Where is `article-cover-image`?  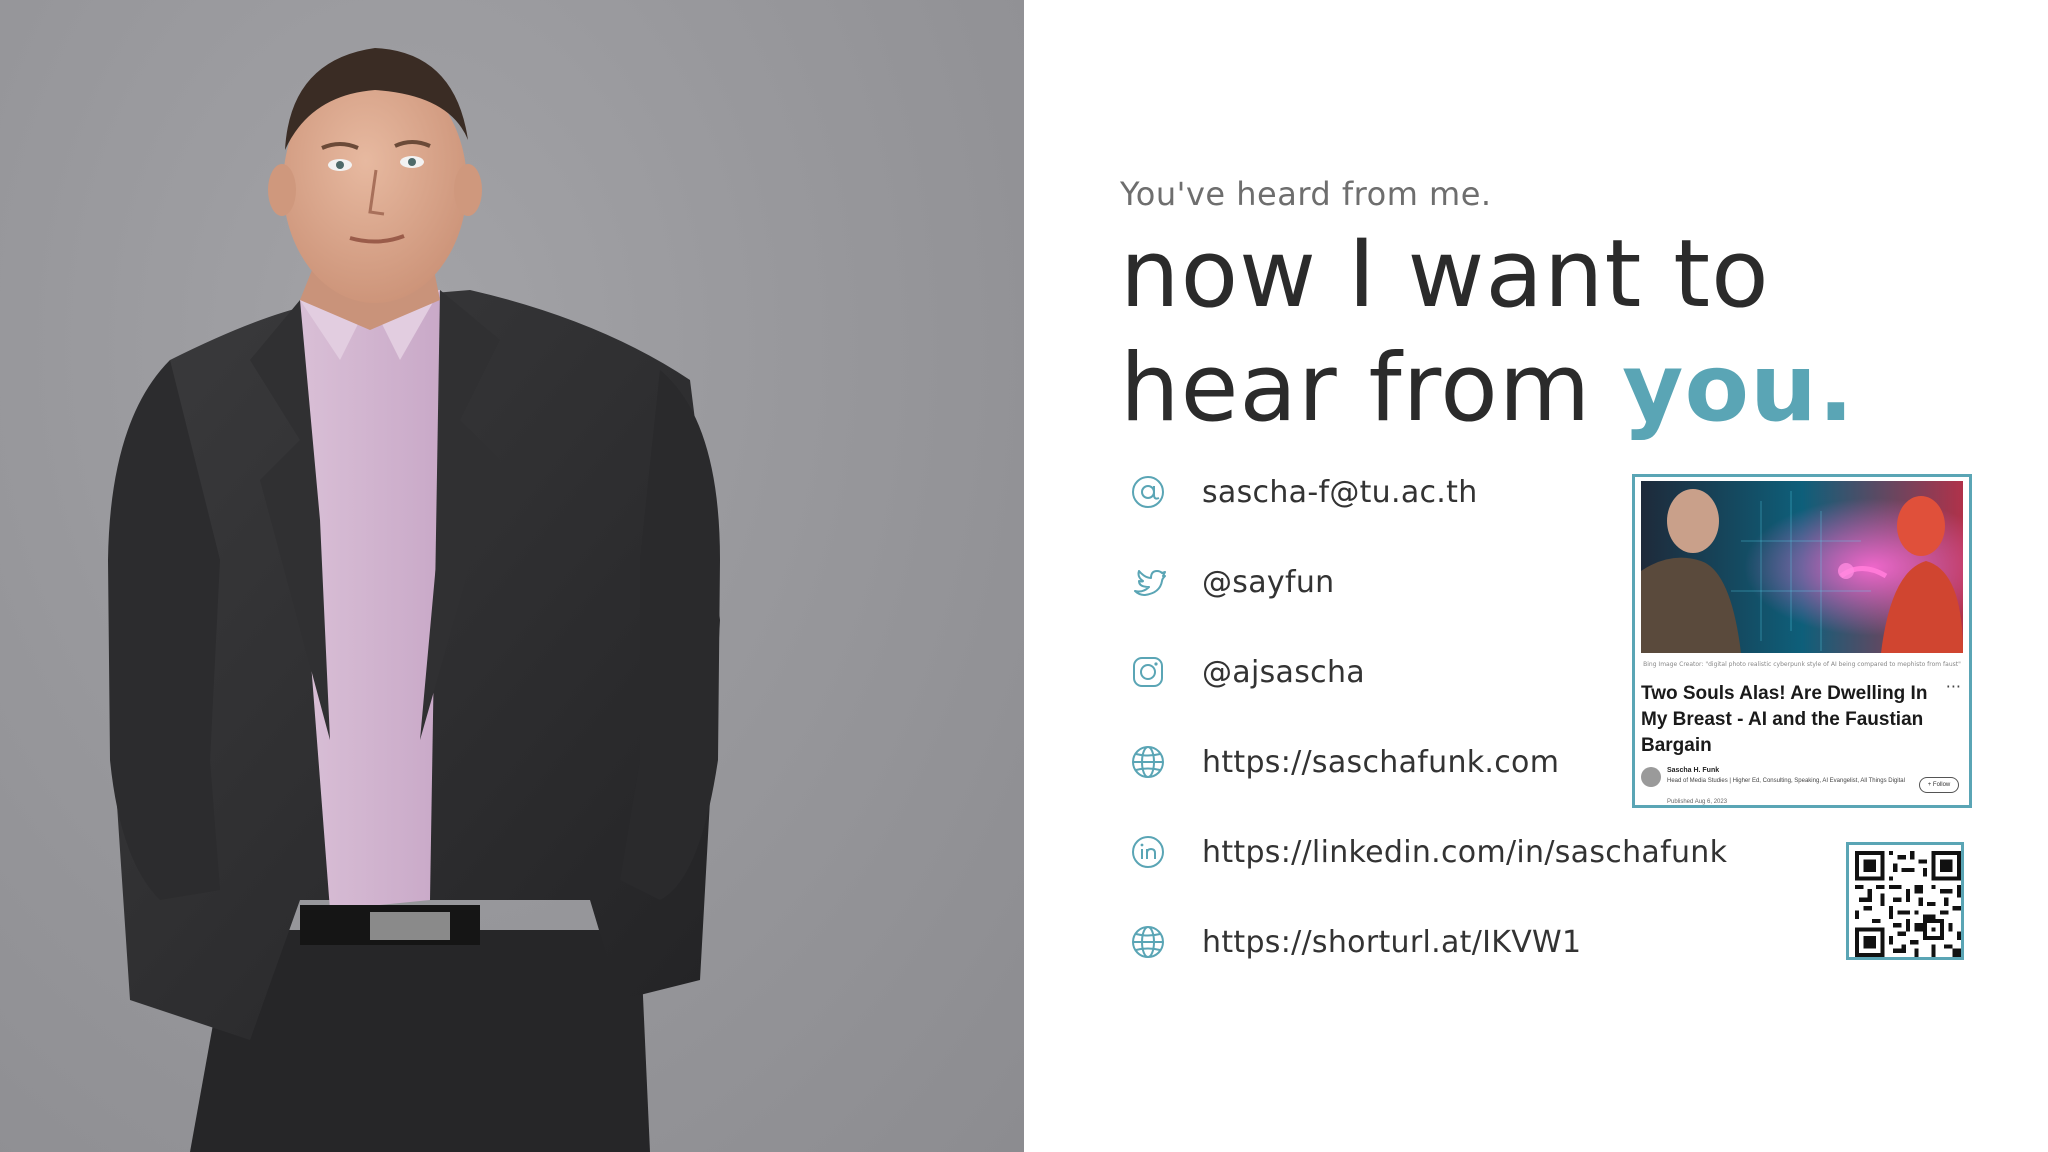 article-cover-image is located at coordinates (1802, 567).